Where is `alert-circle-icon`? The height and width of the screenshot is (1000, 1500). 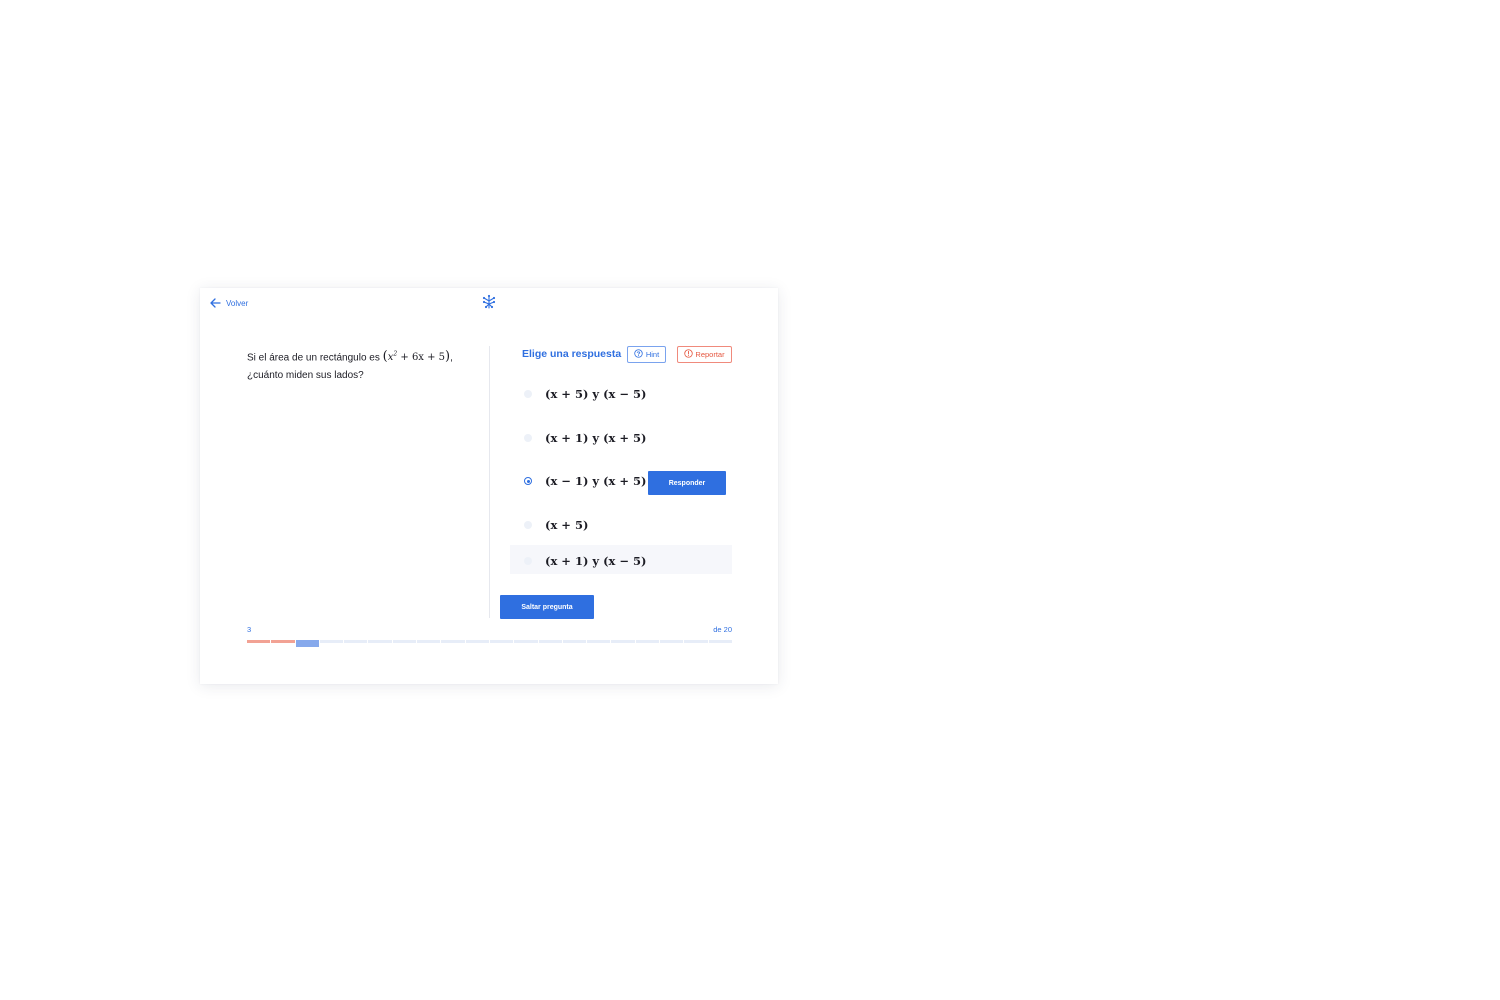
alert-circle-icon is located at coordinates (689, 354).